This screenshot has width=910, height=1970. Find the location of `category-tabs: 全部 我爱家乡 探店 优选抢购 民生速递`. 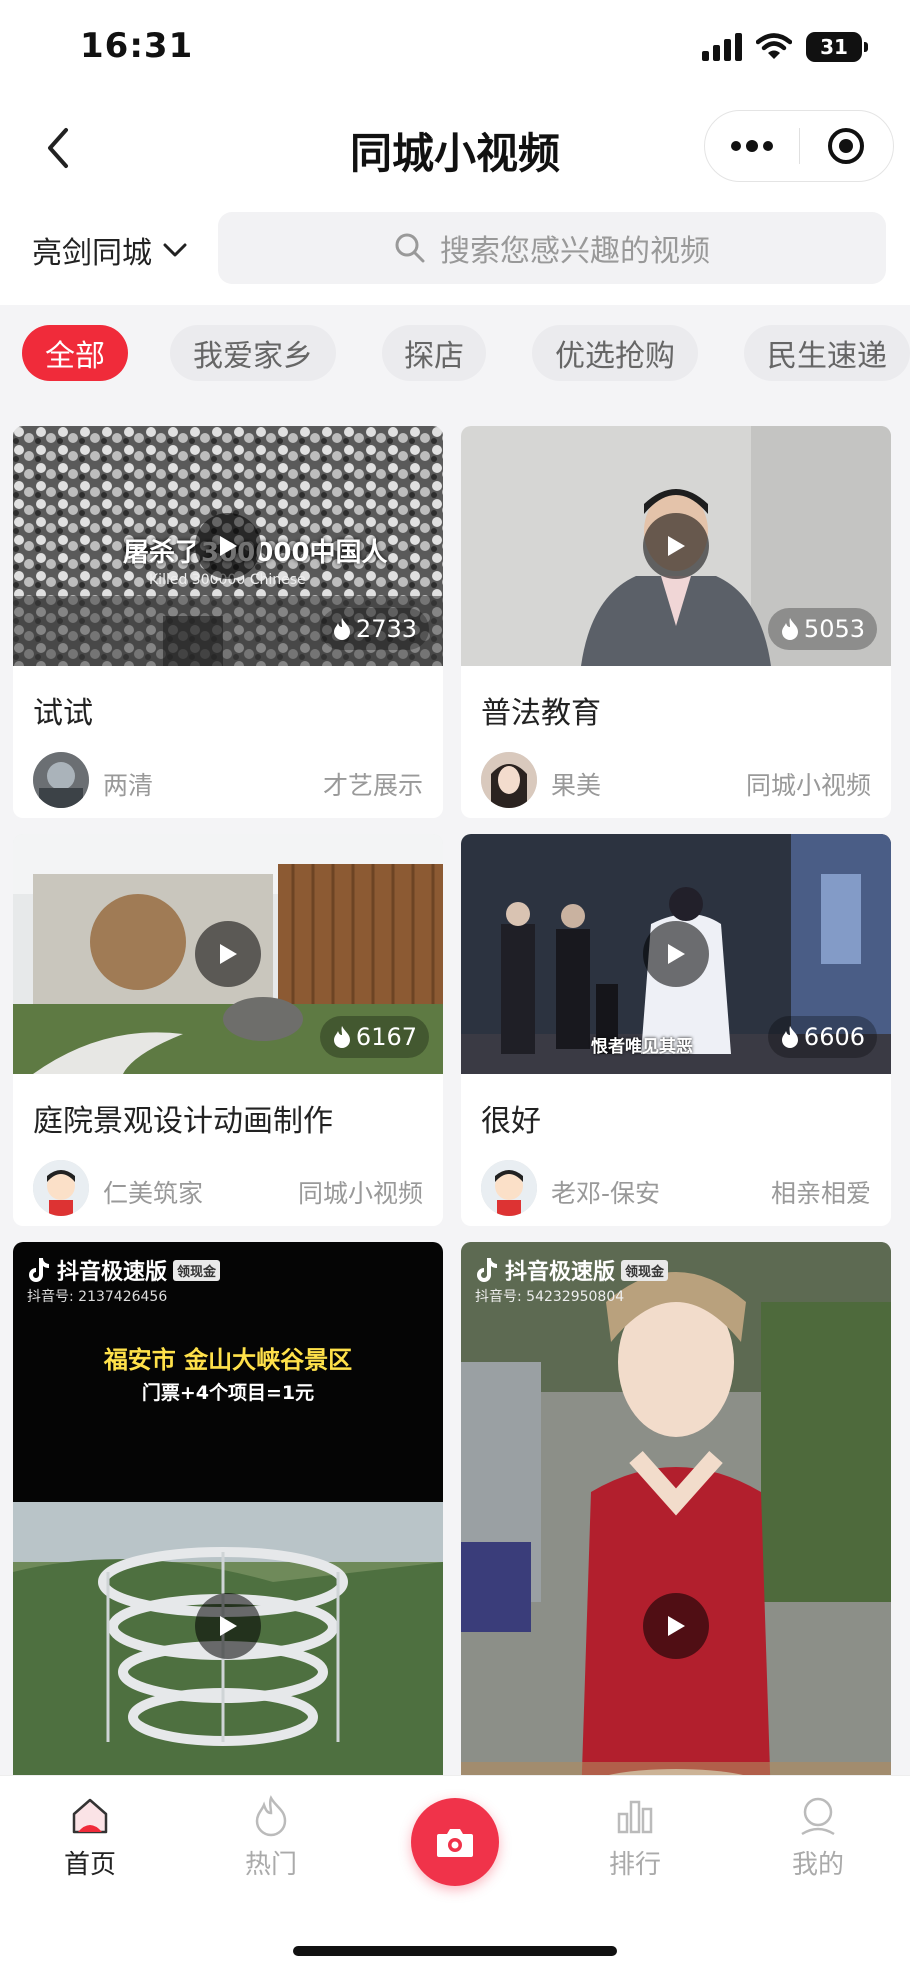

category-tabs: 全部 我爱家乡 探店 优选抢购 民生速递 is located at coordinates (455, 357).